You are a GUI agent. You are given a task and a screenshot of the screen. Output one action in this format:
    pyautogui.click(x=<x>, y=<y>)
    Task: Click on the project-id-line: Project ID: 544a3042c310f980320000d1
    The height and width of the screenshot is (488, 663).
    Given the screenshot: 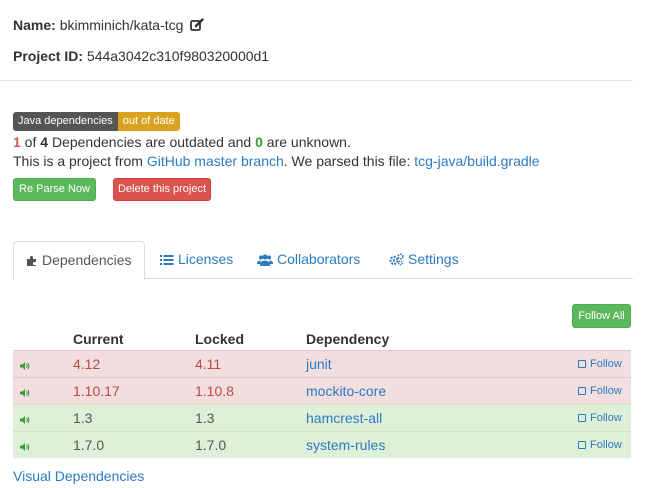 What is the action you would take?
    pyautogui.click(x=141, y=56)
    